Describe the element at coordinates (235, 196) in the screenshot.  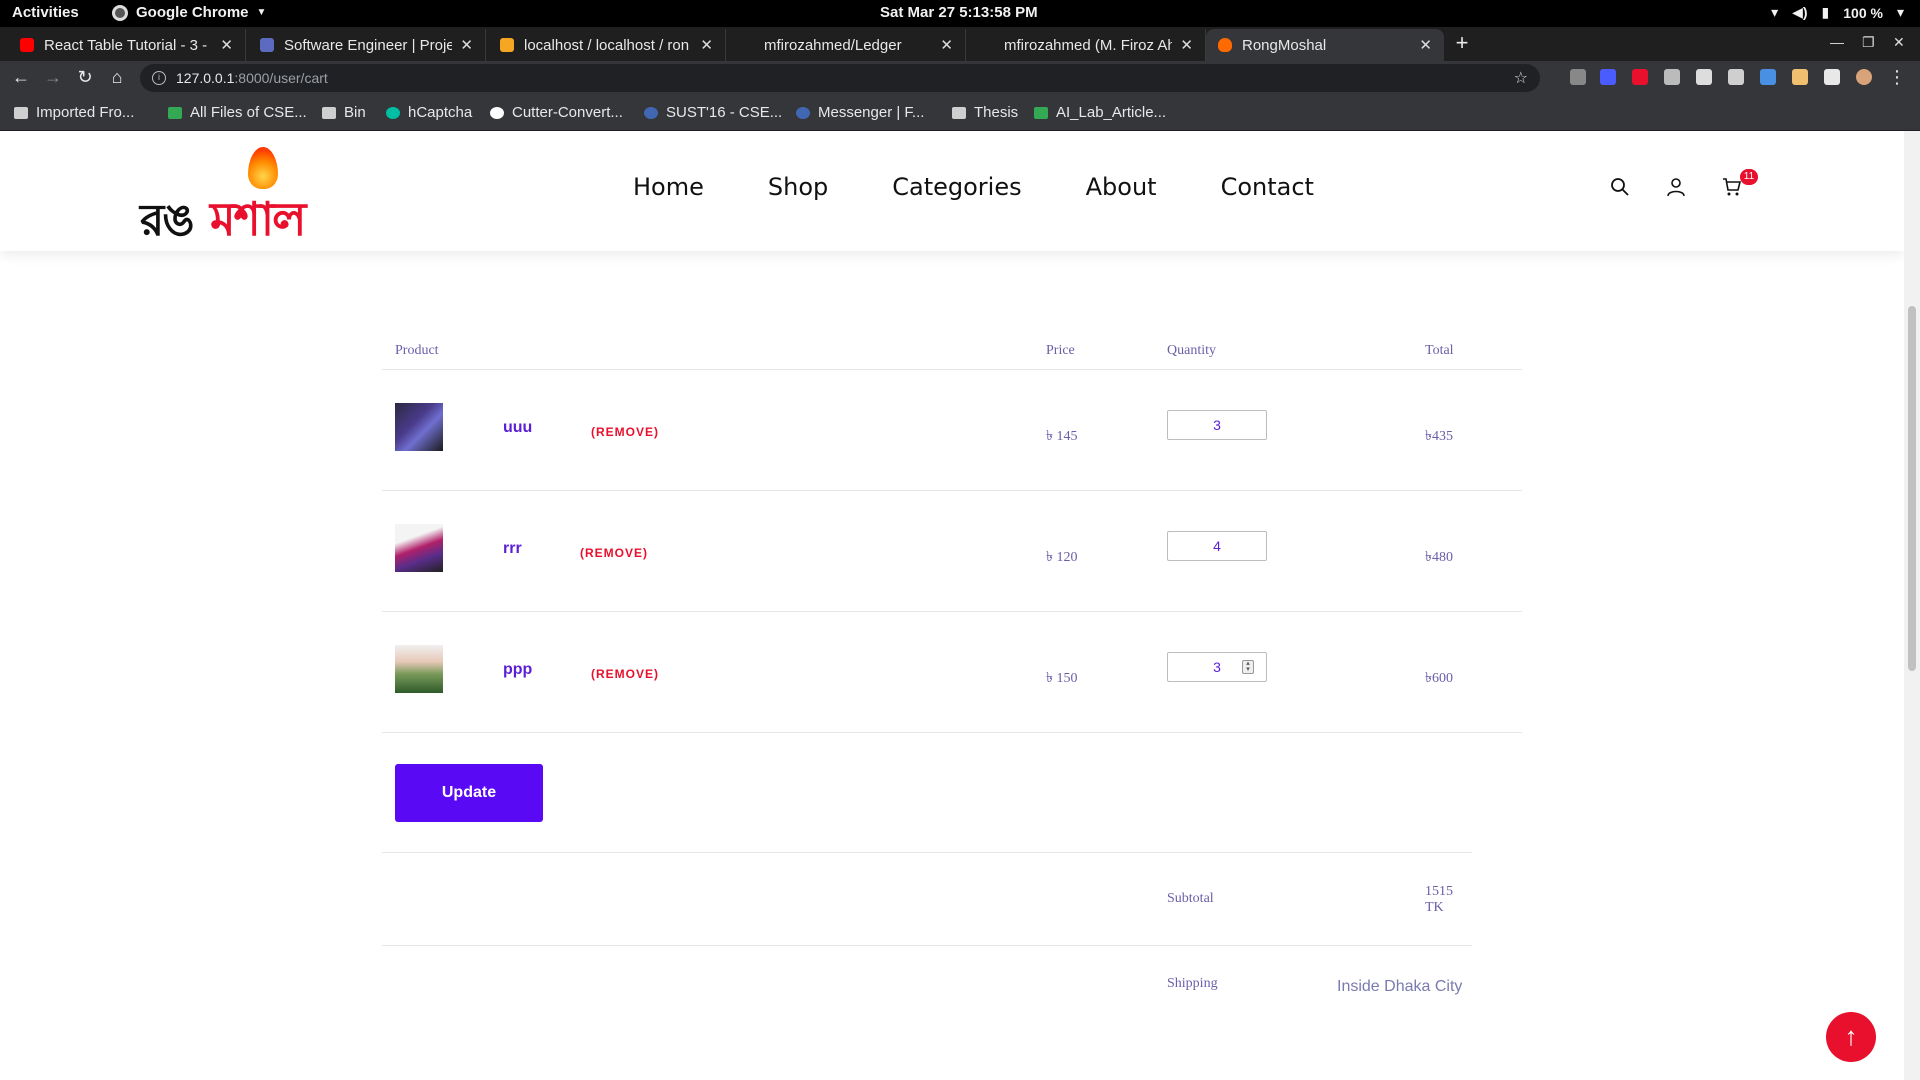
I see `site-logo: রঙ মশাল` at that location.